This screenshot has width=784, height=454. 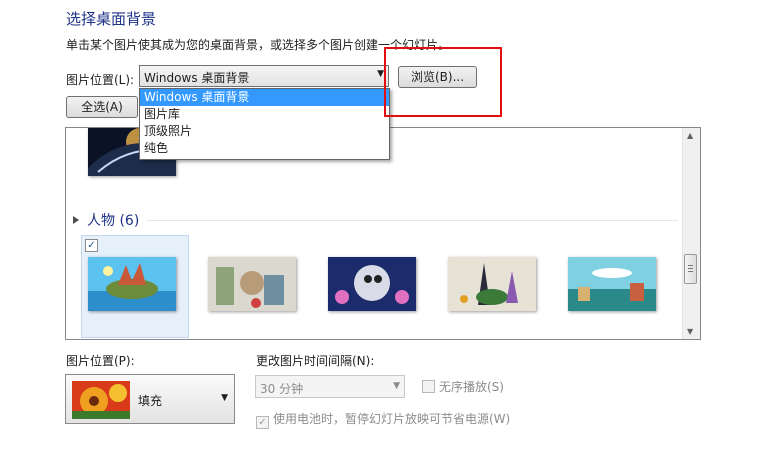 I want to click on group-header-people: 人物 (6), so click(x=375, y=220).